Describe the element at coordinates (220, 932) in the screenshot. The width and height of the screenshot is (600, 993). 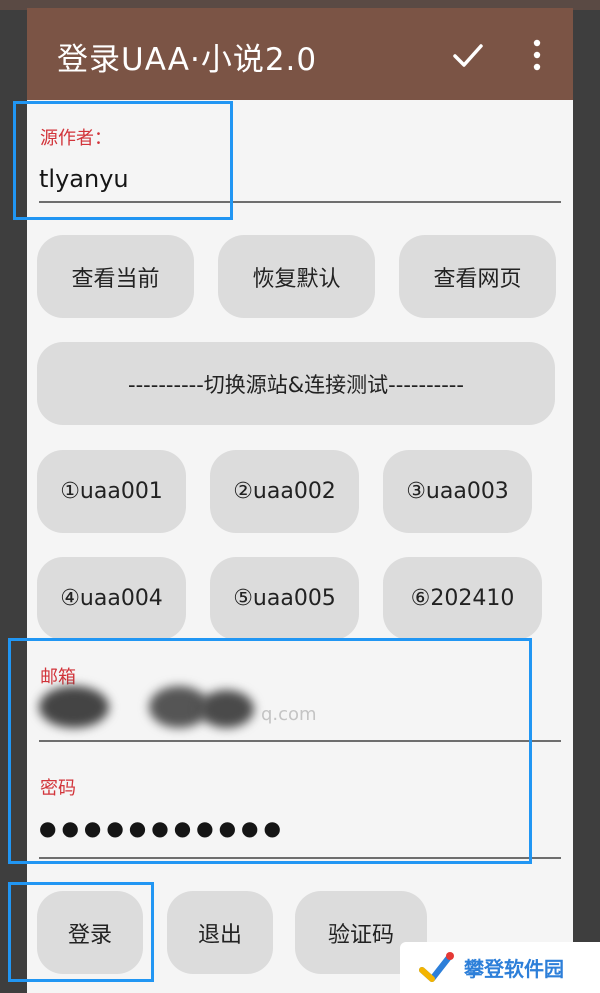
I see `logout-button: 退出` at that location.